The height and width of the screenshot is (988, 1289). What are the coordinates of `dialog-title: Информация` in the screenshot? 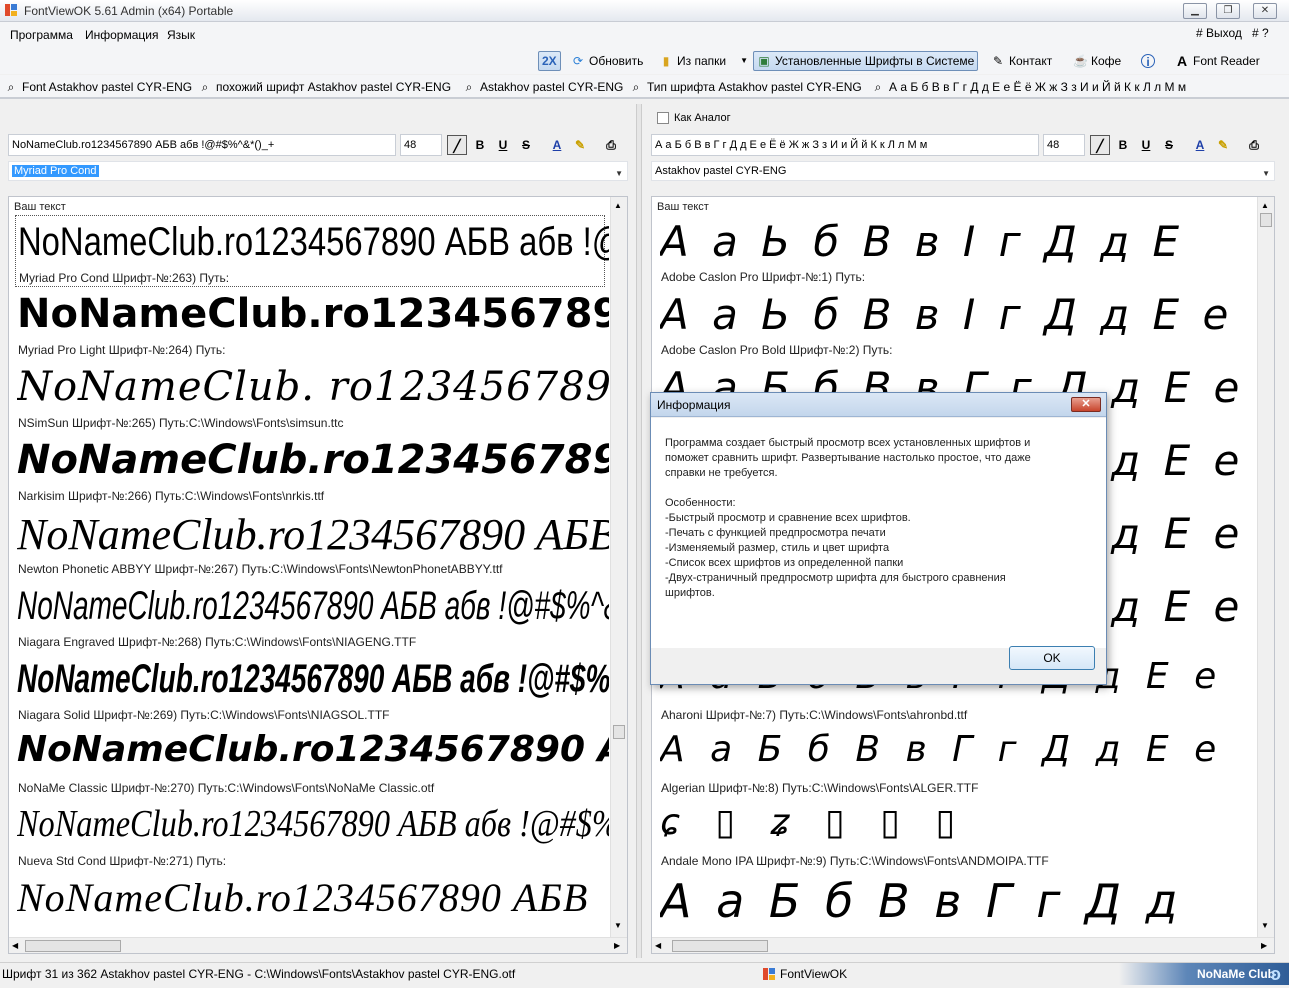 It's located at (694, 405).